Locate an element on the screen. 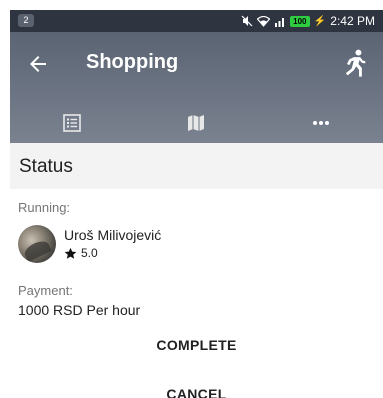 Image resolution: width=383 pixels, height=398 pixels. arrow-left-icon is located at coordinates (38, 64).